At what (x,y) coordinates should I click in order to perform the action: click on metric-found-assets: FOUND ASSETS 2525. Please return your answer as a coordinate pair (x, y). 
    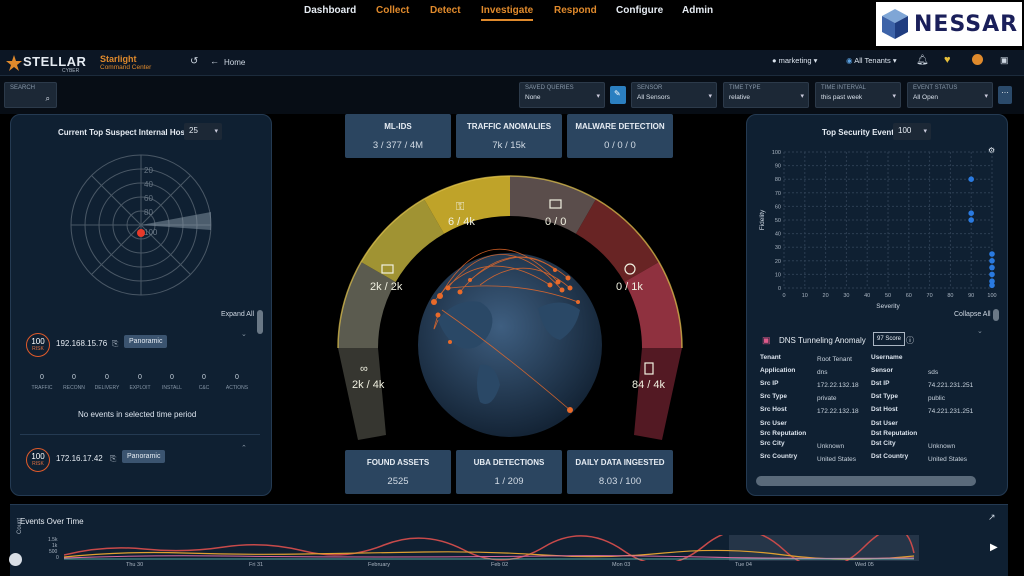
    Looking at the image, I should click on (398, 472).